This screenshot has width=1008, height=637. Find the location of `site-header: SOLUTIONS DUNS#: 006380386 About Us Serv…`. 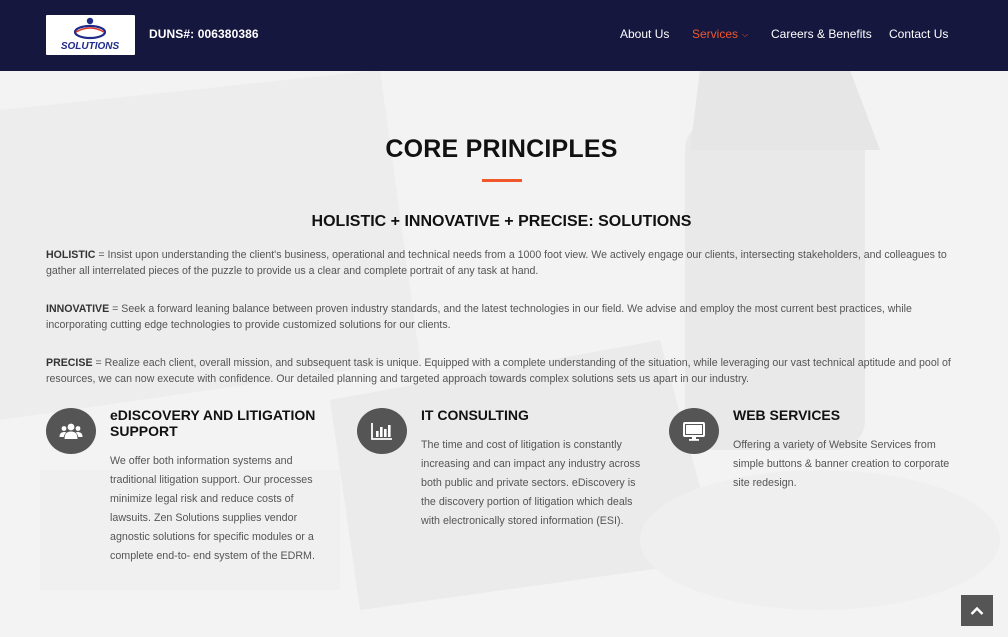

site-header: SOLUTIONS DUNS#: 006380386 About Us Serv… is located at coordinates (504, 35).